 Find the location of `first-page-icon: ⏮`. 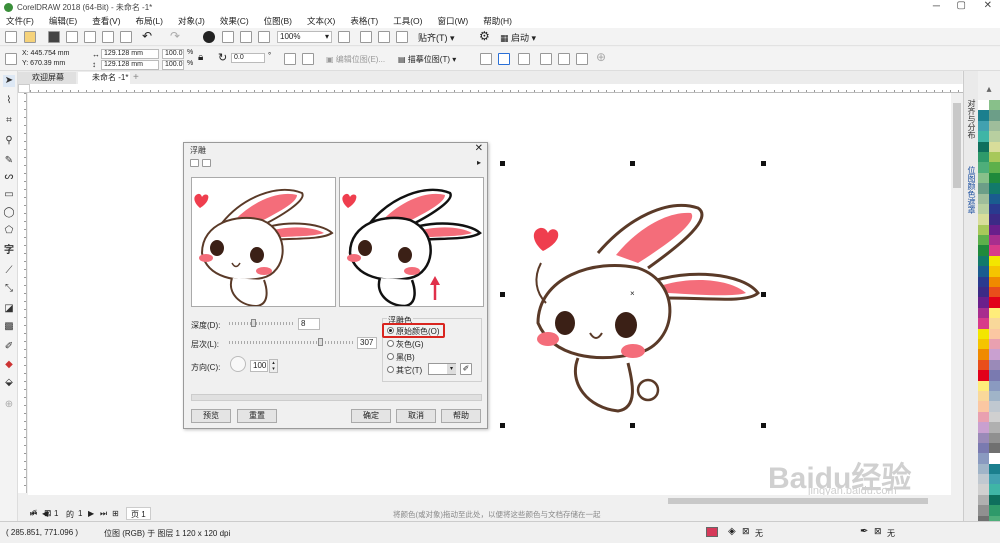

first-page-icon: ⏮ is located at coordinates (33, 514).